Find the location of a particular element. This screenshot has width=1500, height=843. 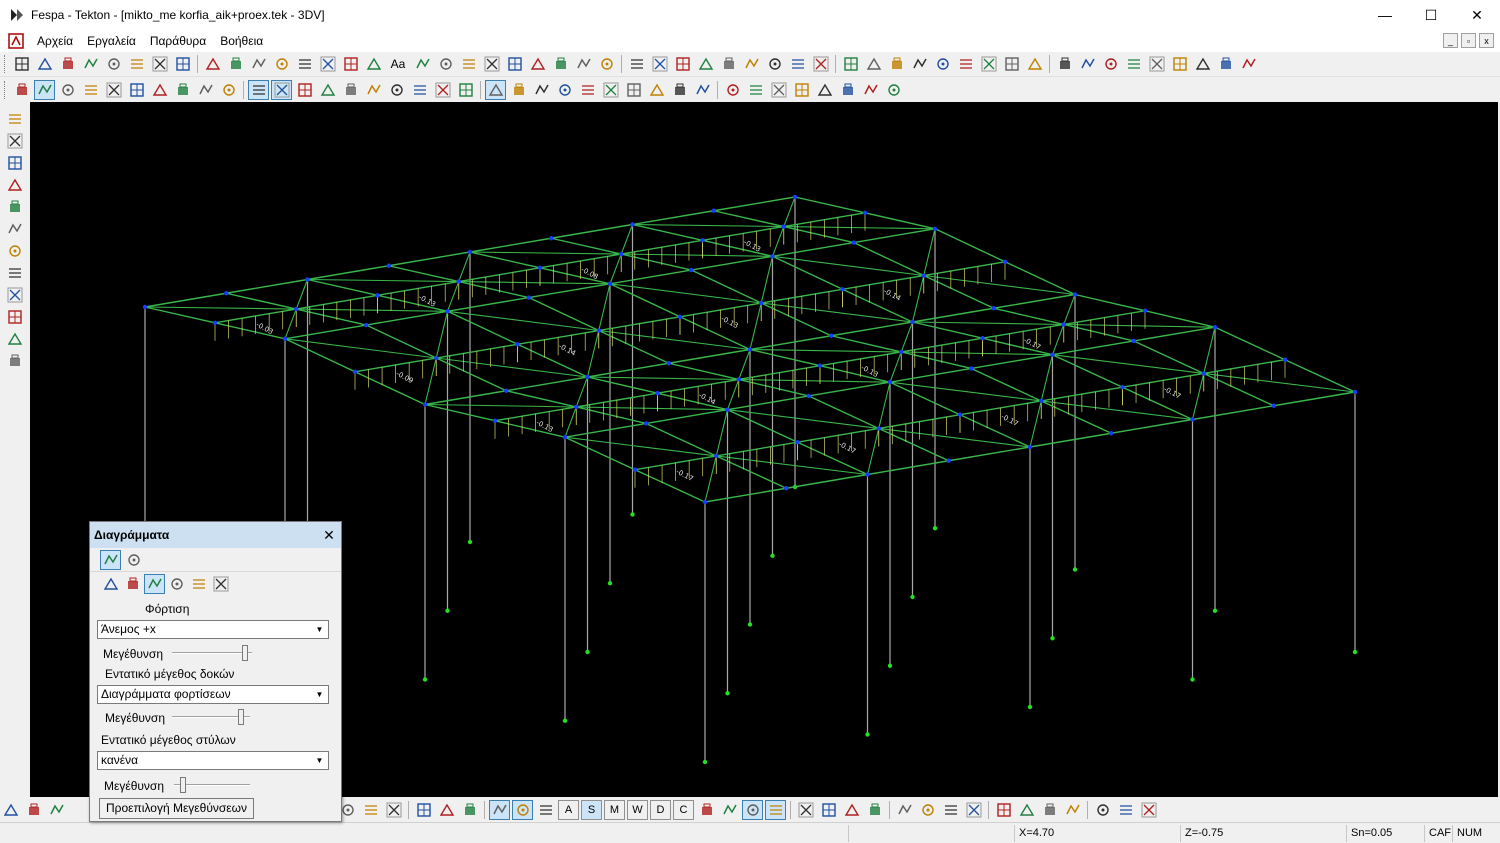

roof-button is located at coordinates (797, 64).